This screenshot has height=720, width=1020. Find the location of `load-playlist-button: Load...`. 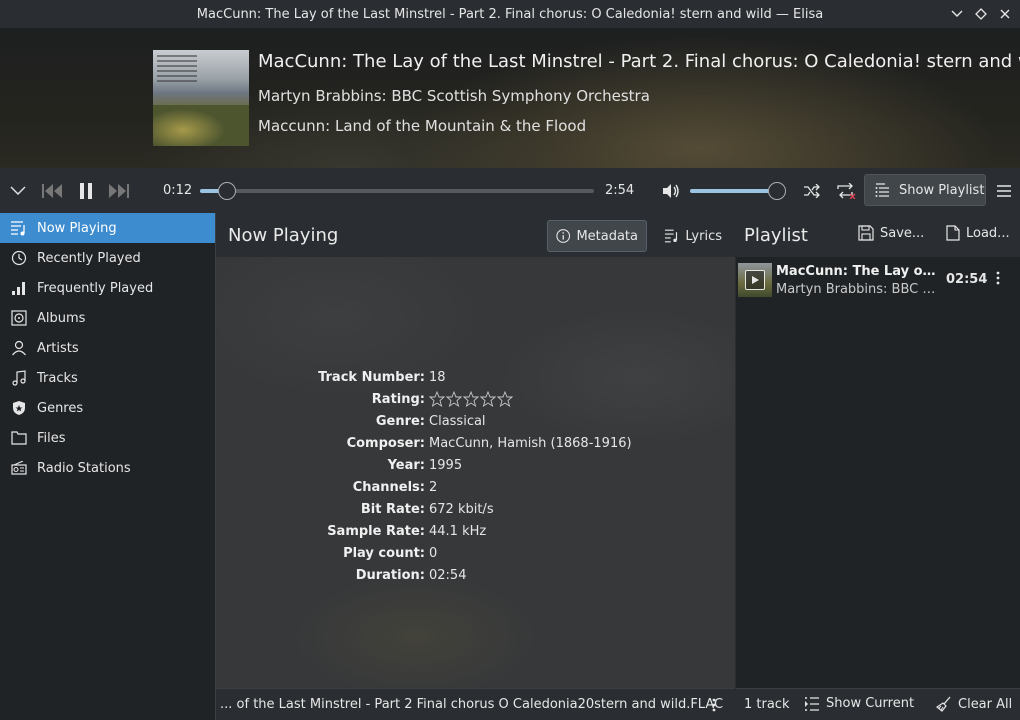

load-playlist-button: Load... is located at coordinates (978, 233).